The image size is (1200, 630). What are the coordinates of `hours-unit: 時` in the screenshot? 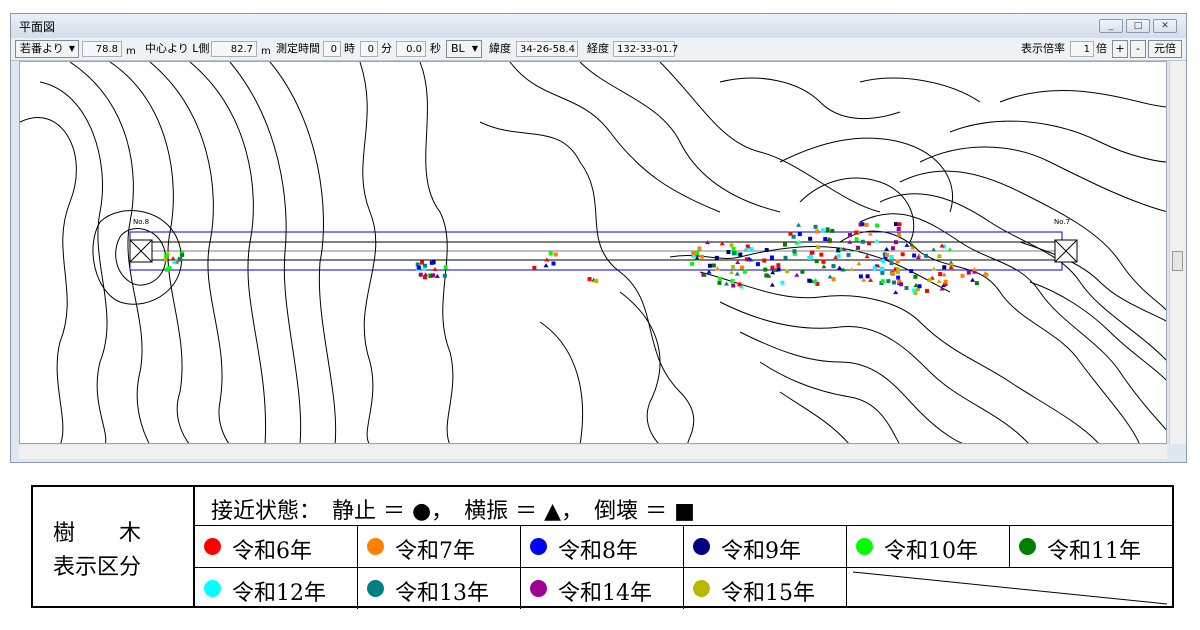 It's located at (349, 48).